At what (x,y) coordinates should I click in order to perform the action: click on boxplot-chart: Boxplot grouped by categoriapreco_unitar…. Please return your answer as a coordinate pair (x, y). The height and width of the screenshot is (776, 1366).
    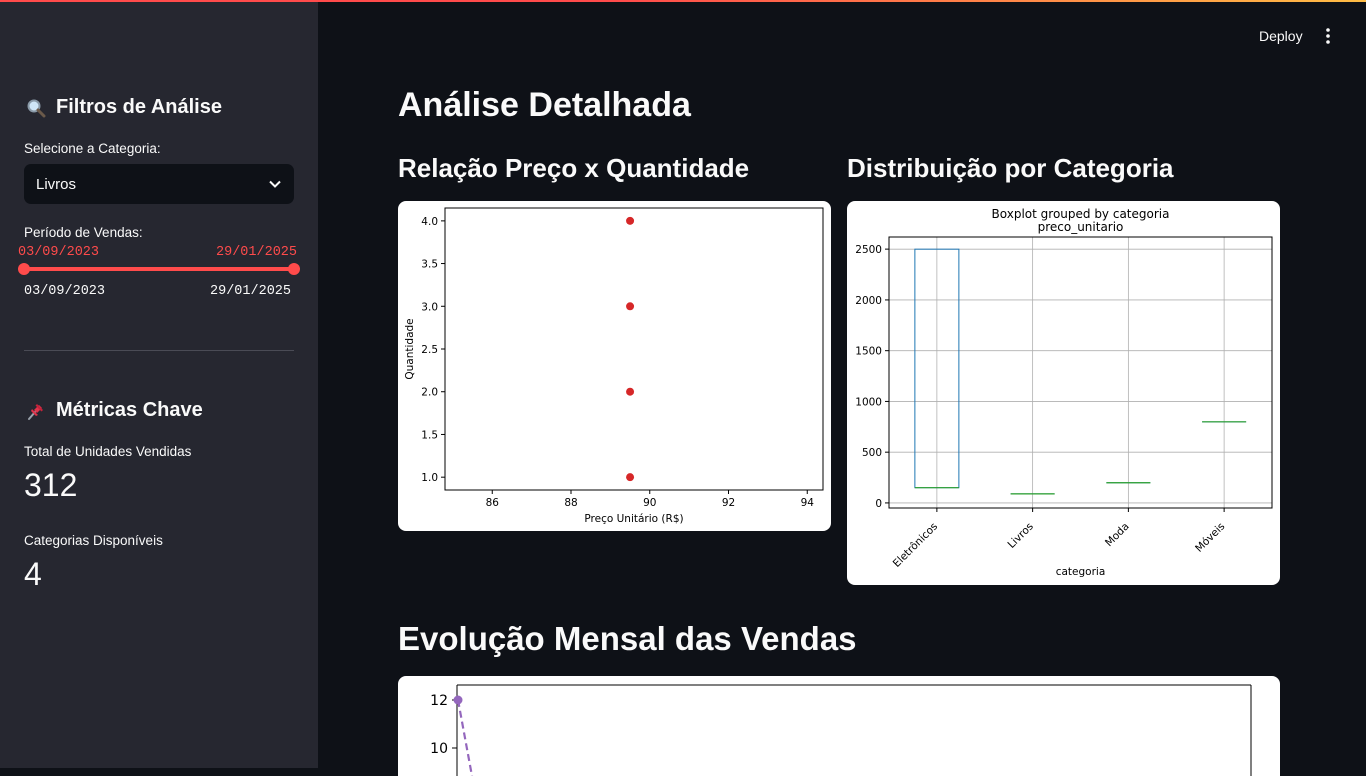
    Looking at the image, I should click on (1064, 392).